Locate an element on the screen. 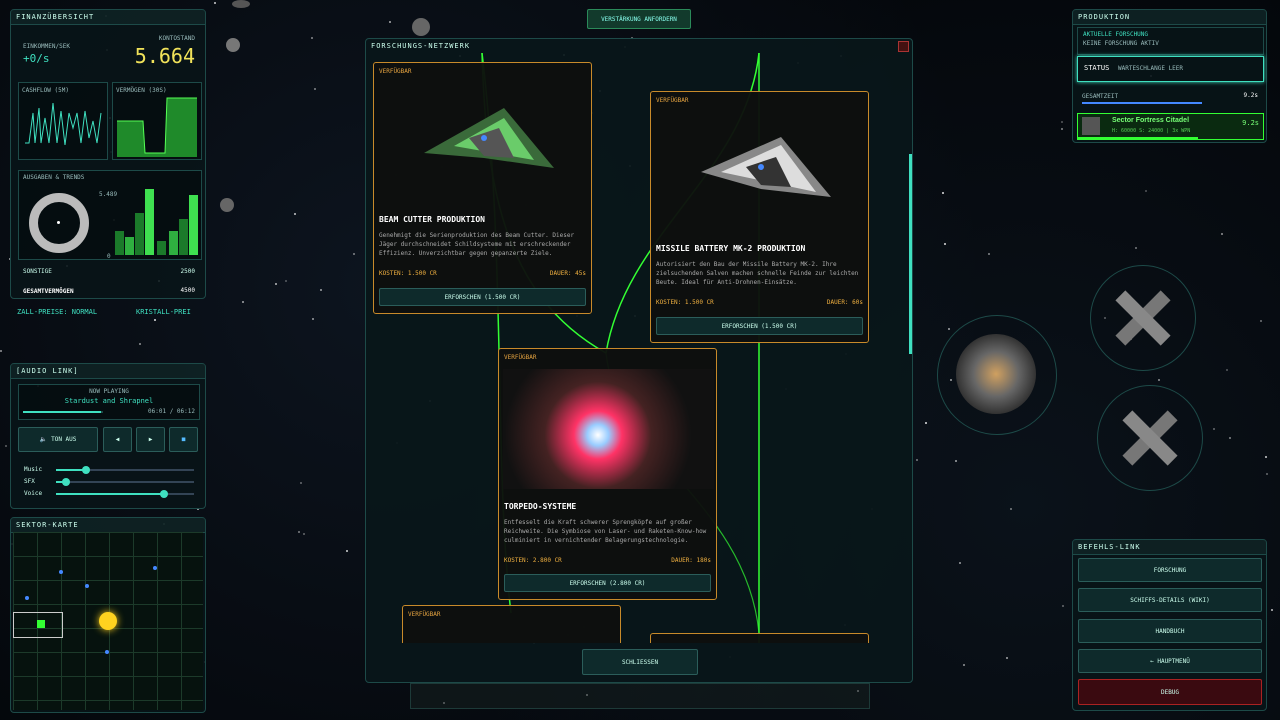 The image size is (1280, 720). music-slider is located at coordinates (125, 470).